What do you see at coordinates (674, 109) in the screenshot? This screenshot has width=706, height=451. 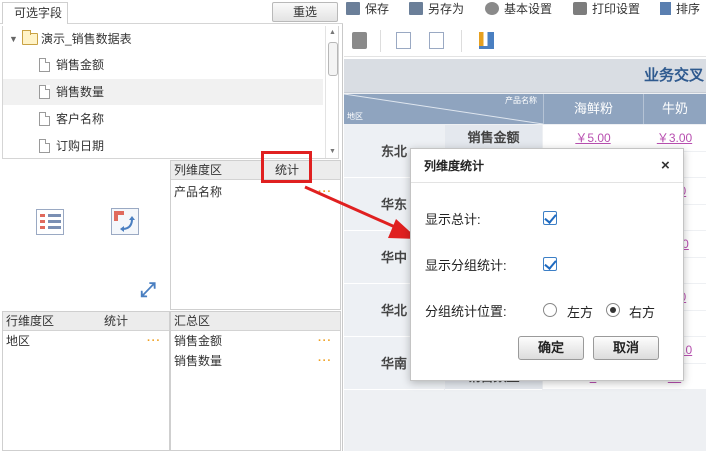 I see `column-header: 牛奶` at bounding box center [674, 109].